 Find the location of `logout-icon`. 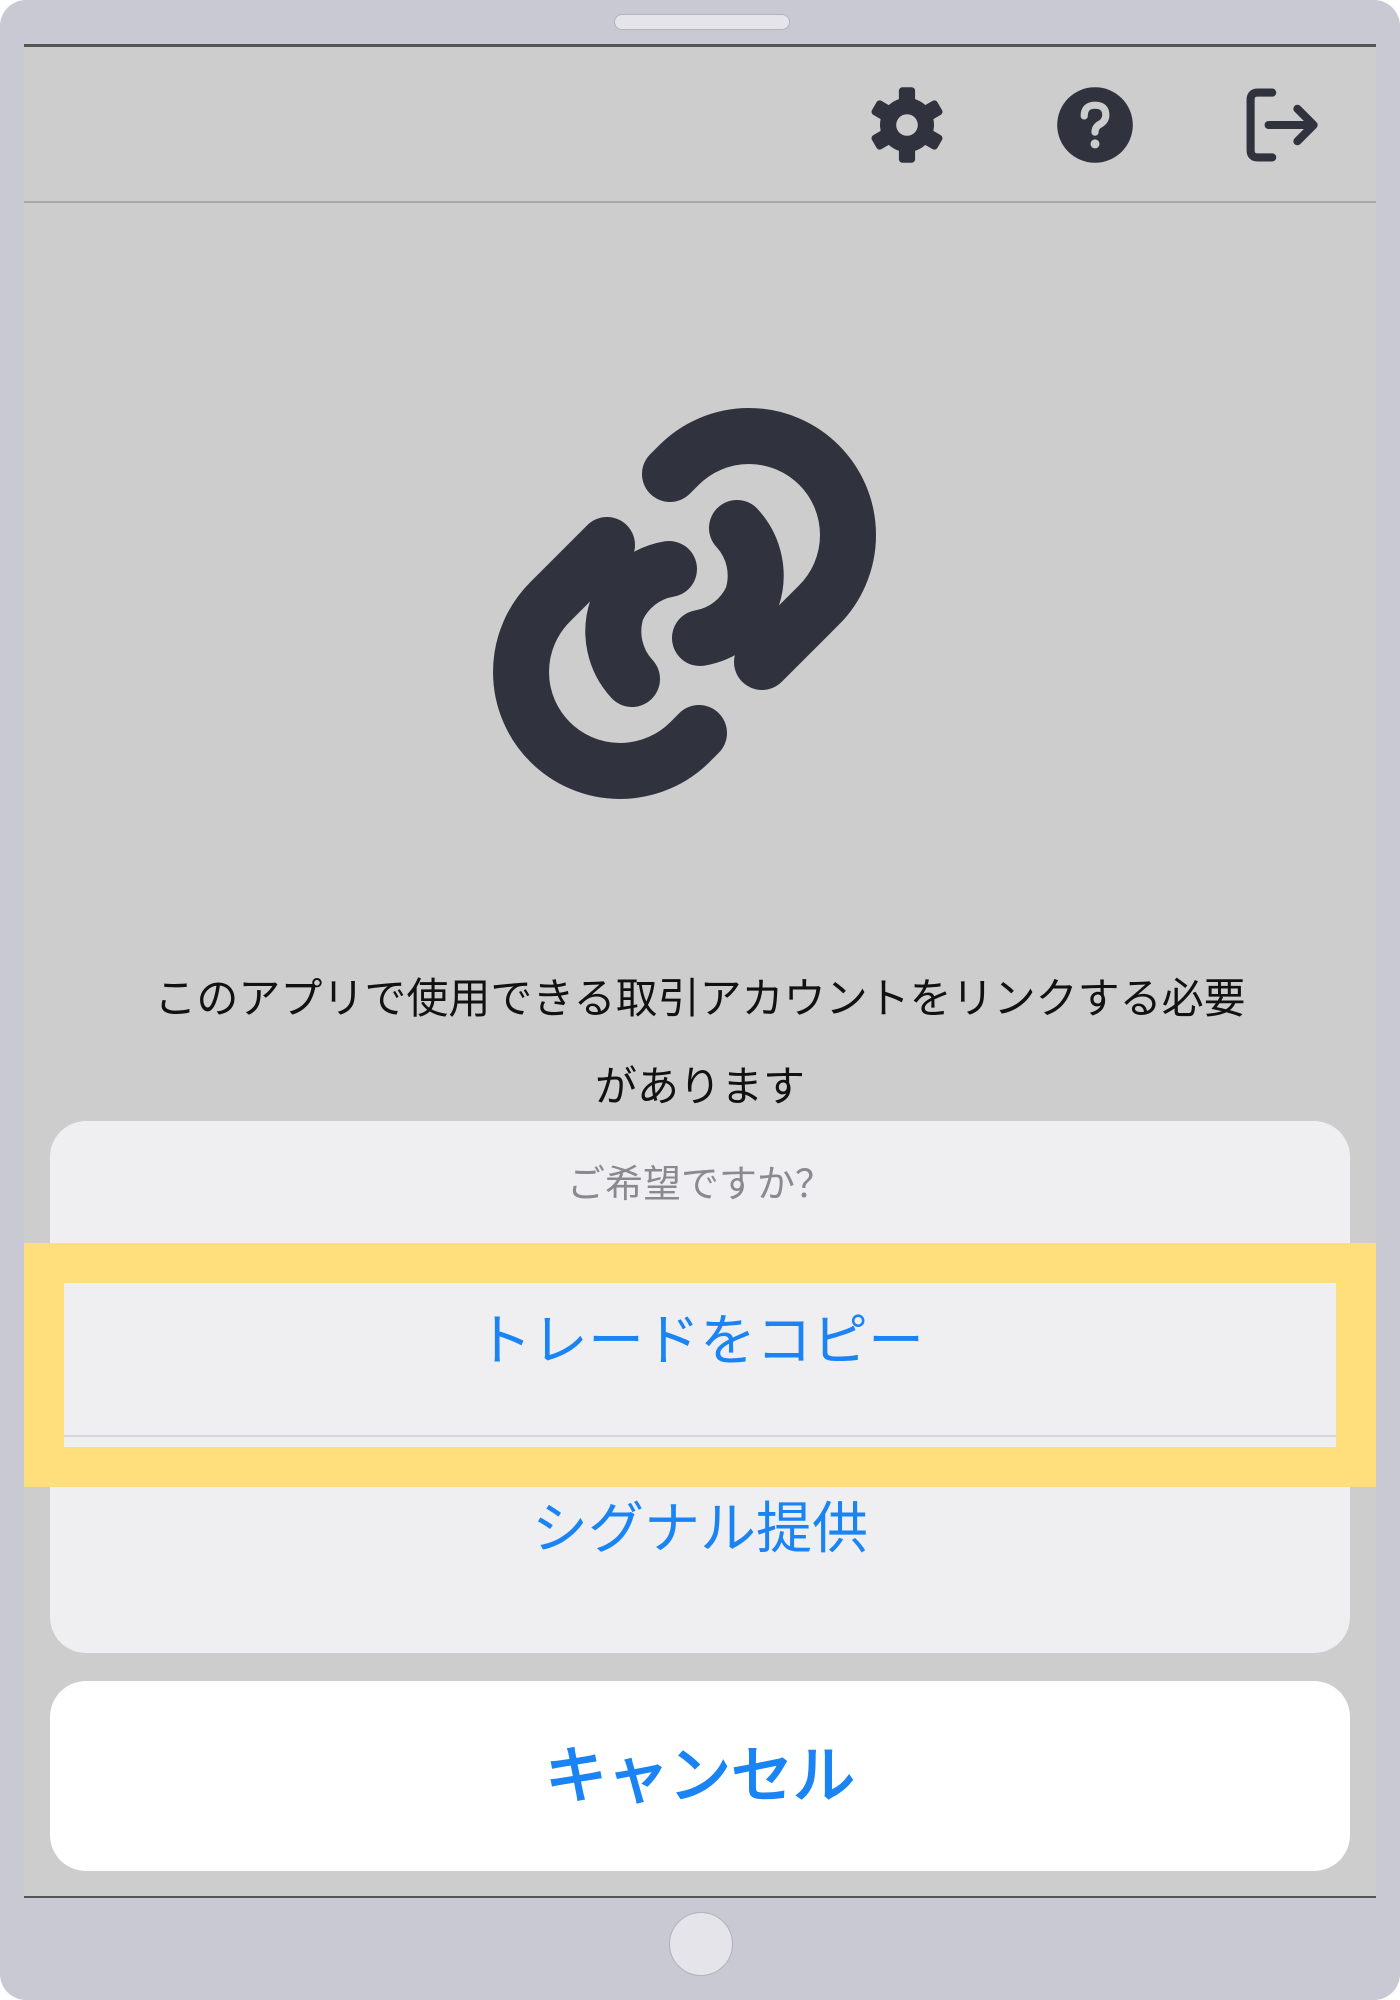

logout-icon is located at coordinates (1282, 125).